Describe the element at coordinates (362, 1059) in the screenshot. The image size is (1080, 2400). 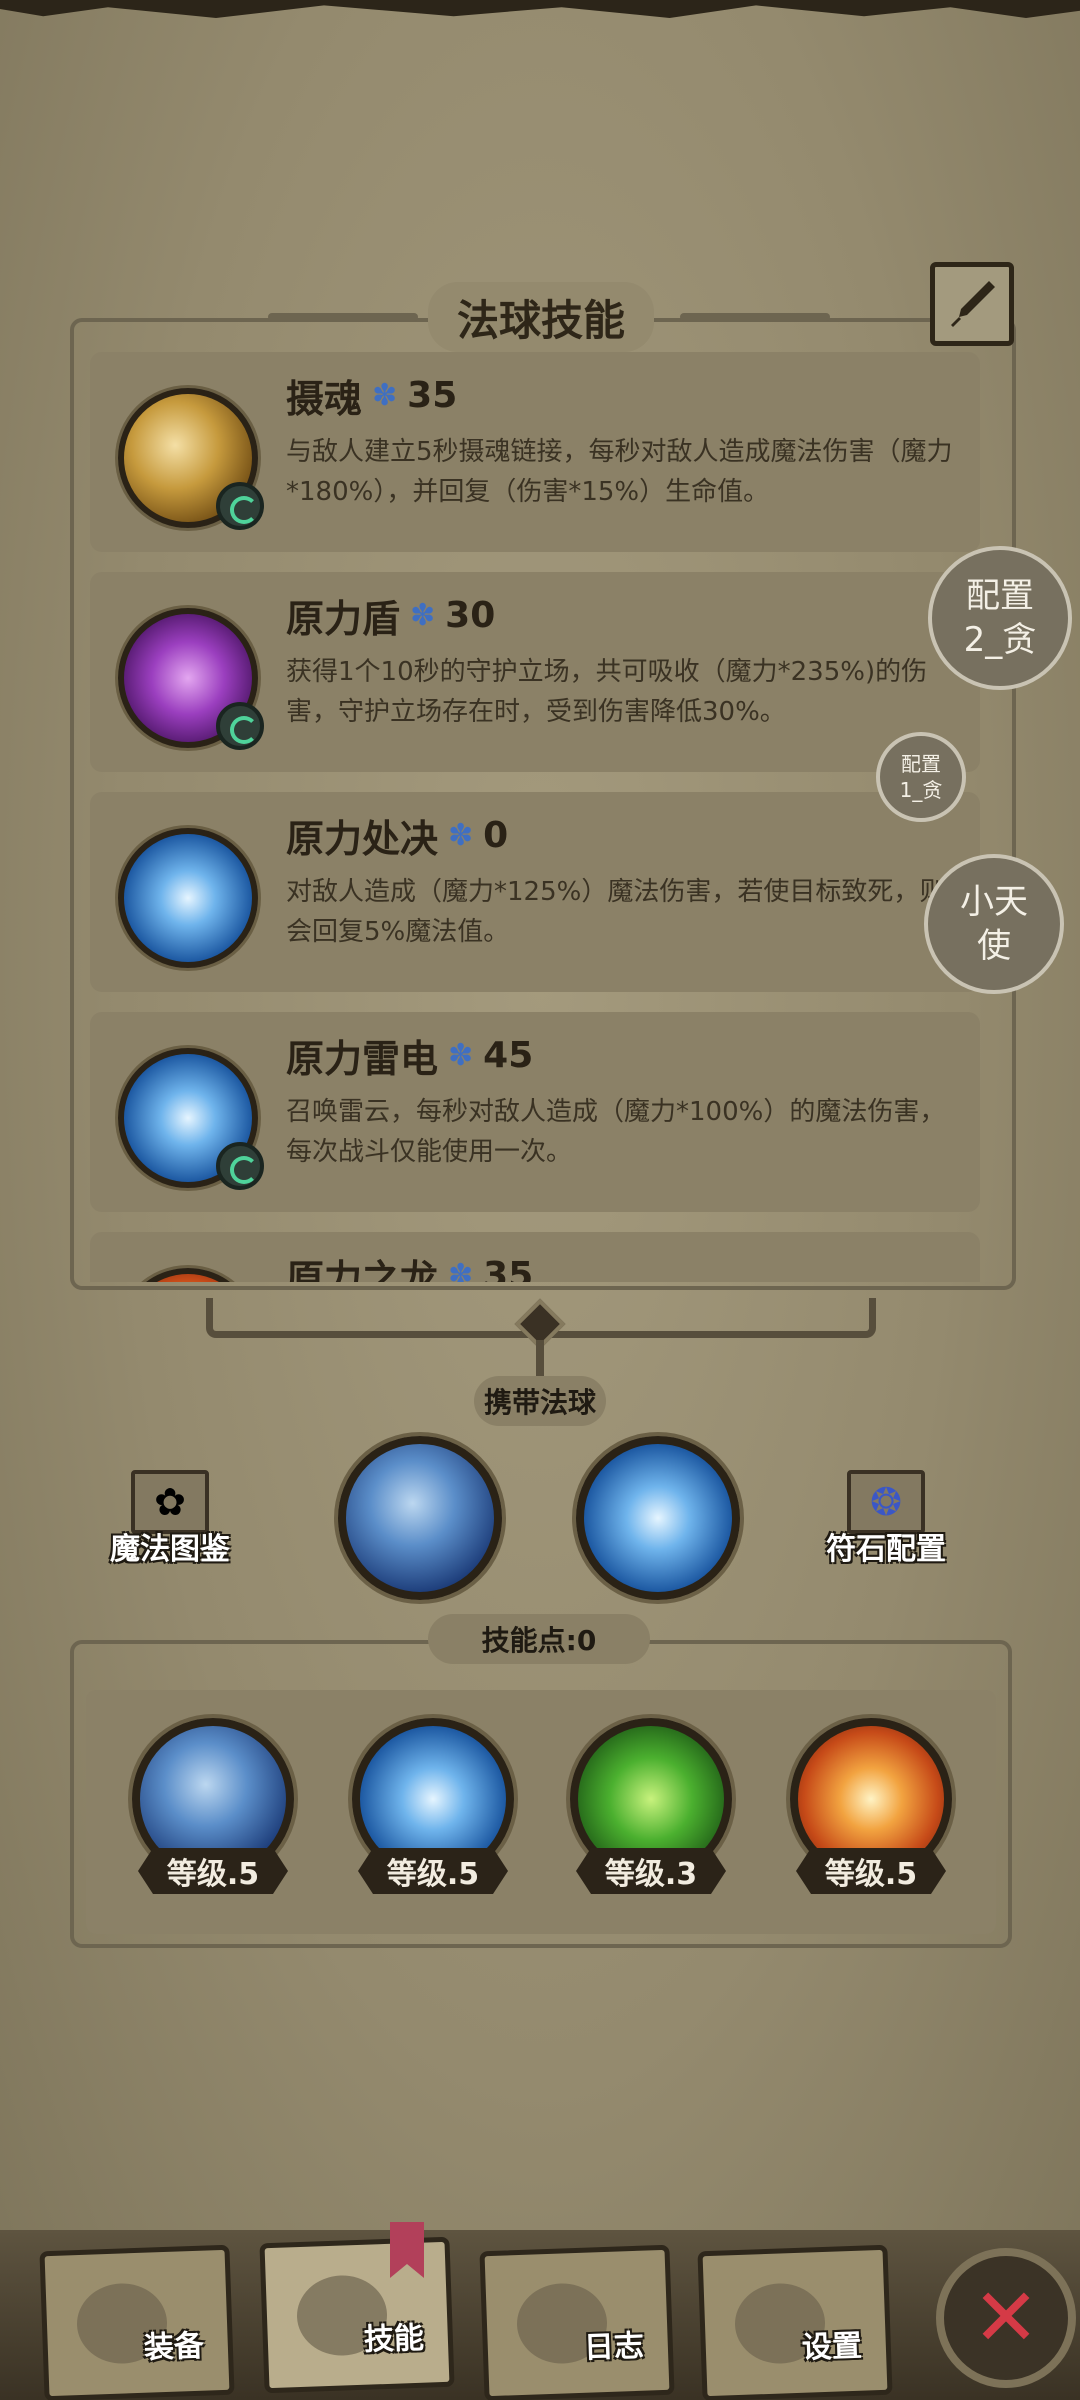
I see `skill-name: 原力雷电` at that location.